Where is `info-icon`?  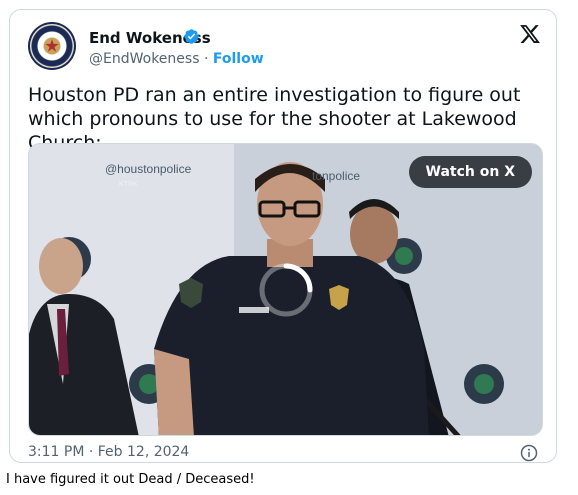 info-icon is located at coordinates (529, 453).